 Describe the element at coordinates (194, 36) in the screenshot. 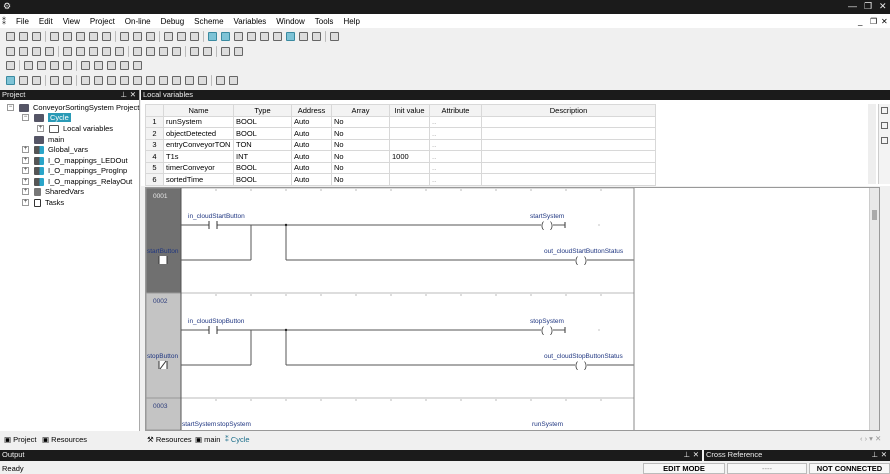

I see `print-preview-icon` at that location.